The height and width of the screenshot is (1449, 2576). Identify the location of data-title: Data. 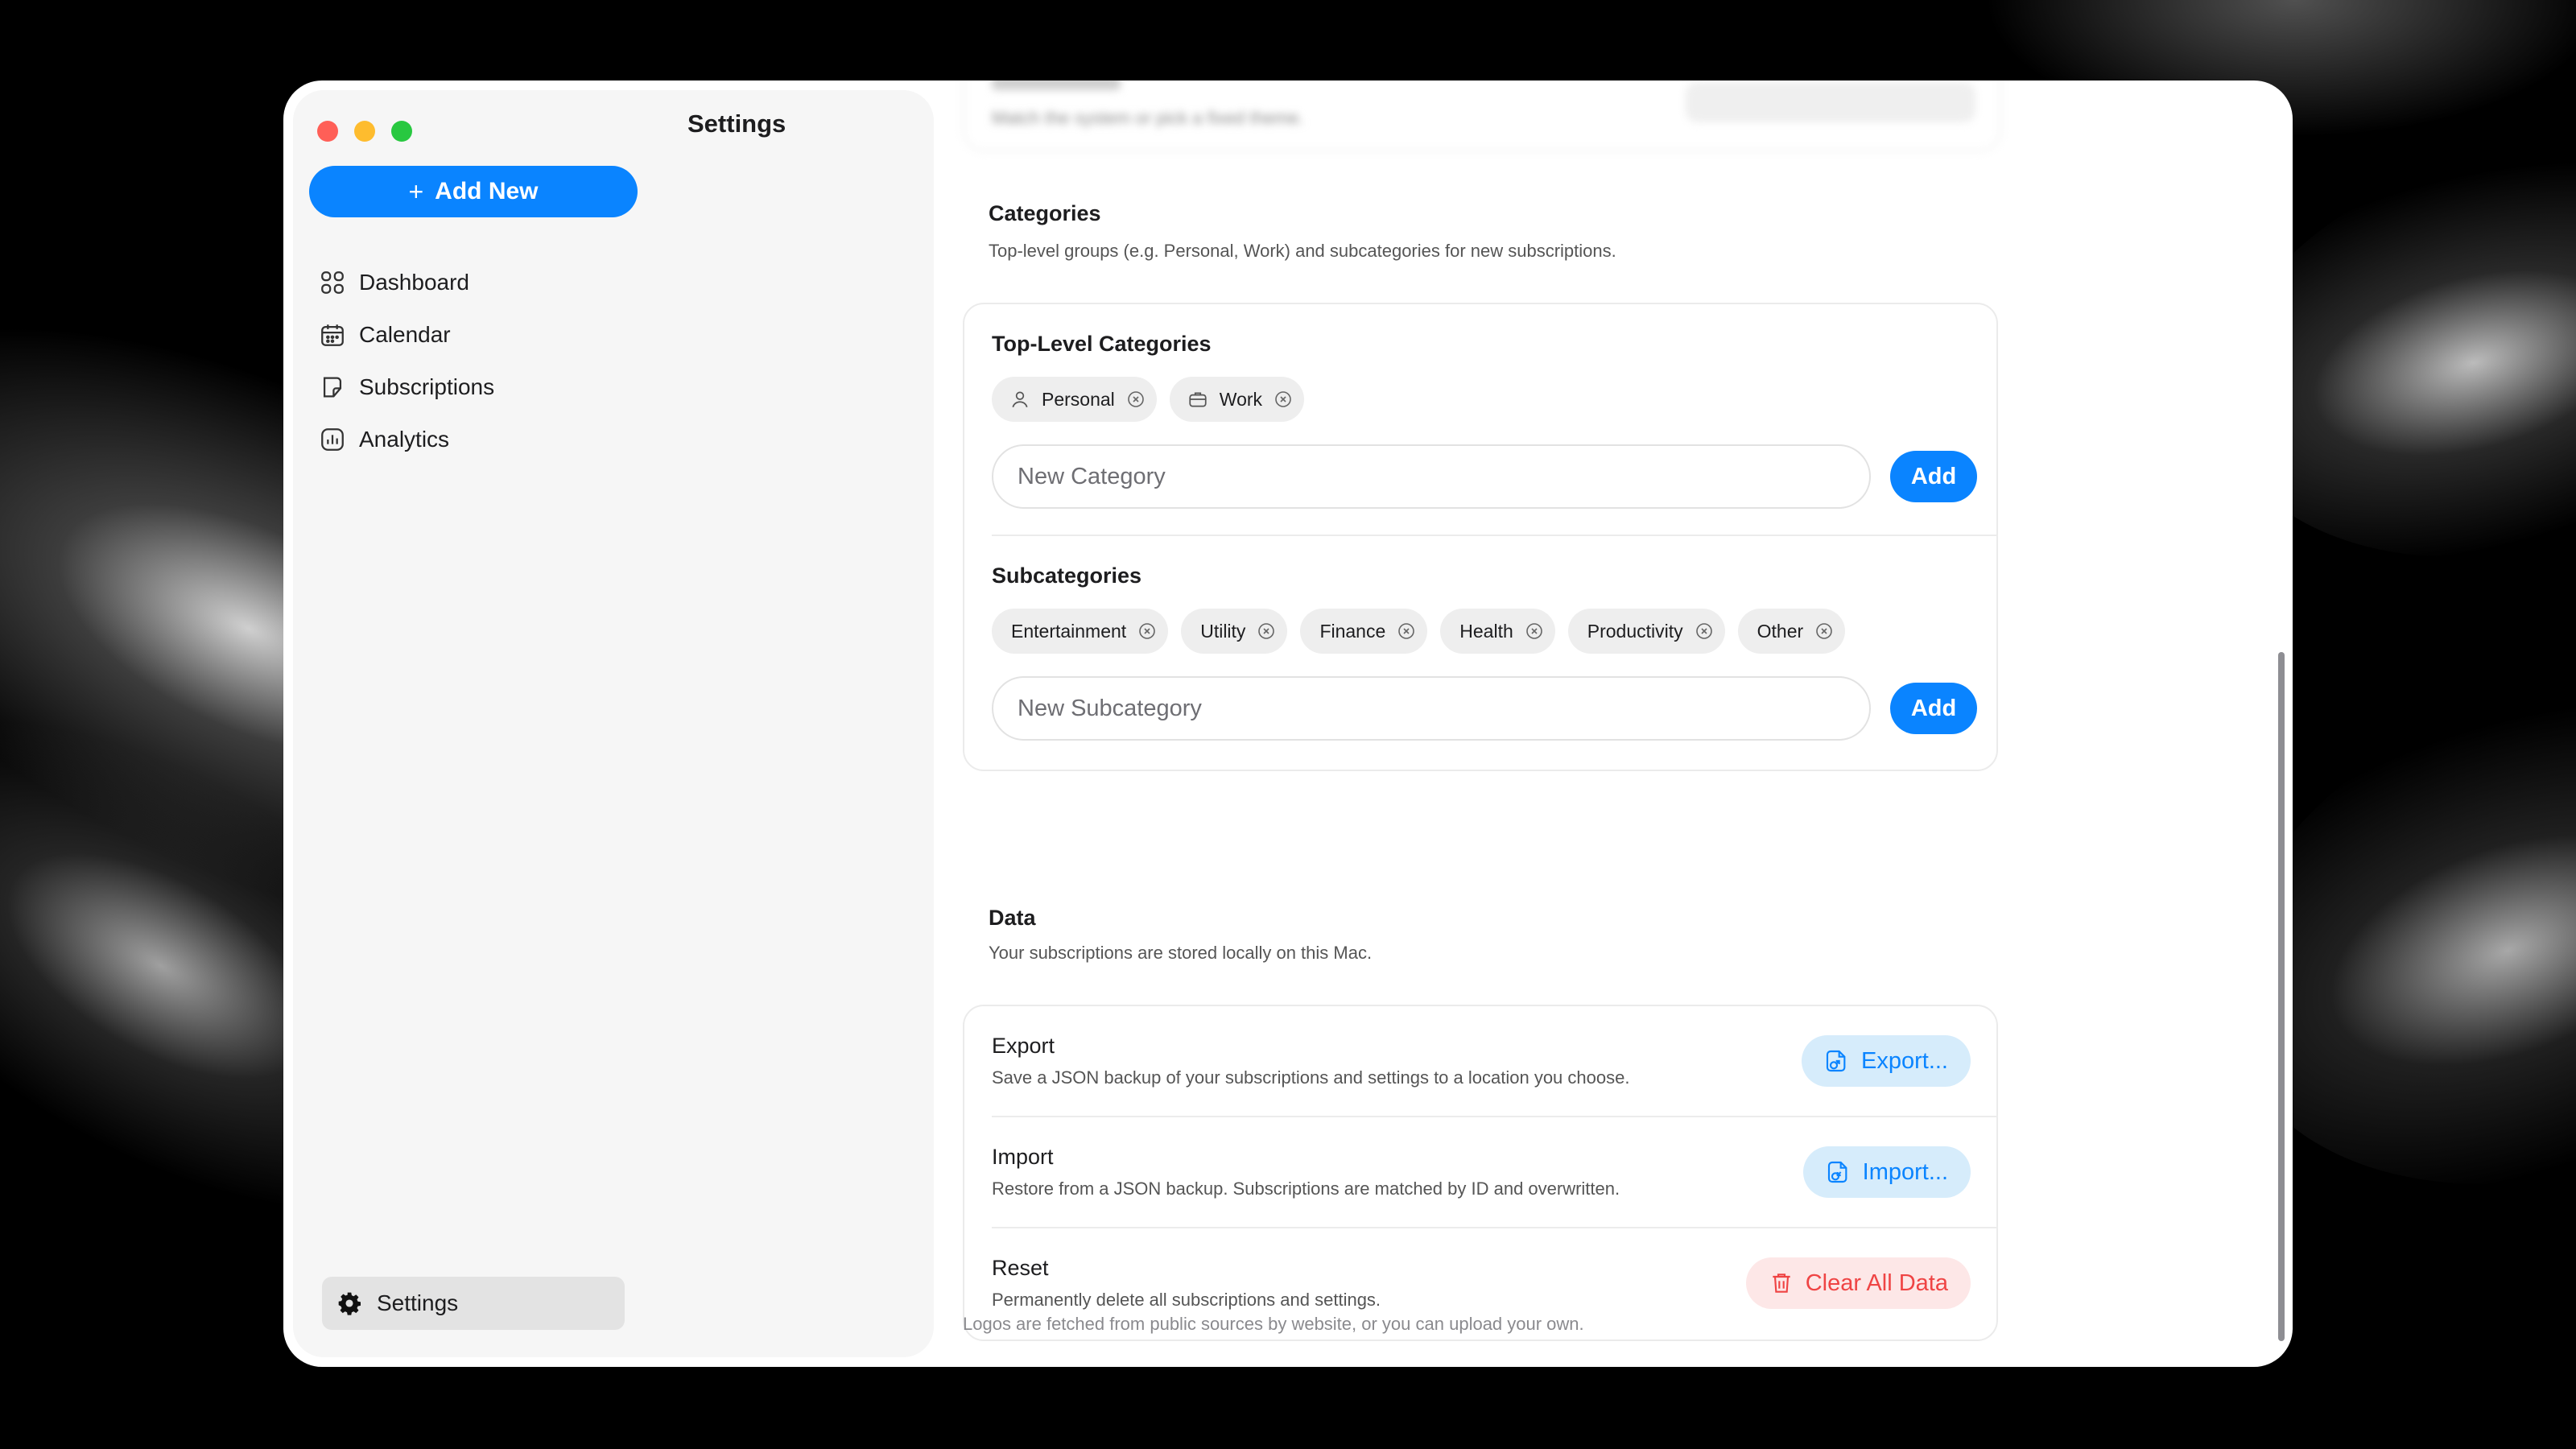
(1012, 918).